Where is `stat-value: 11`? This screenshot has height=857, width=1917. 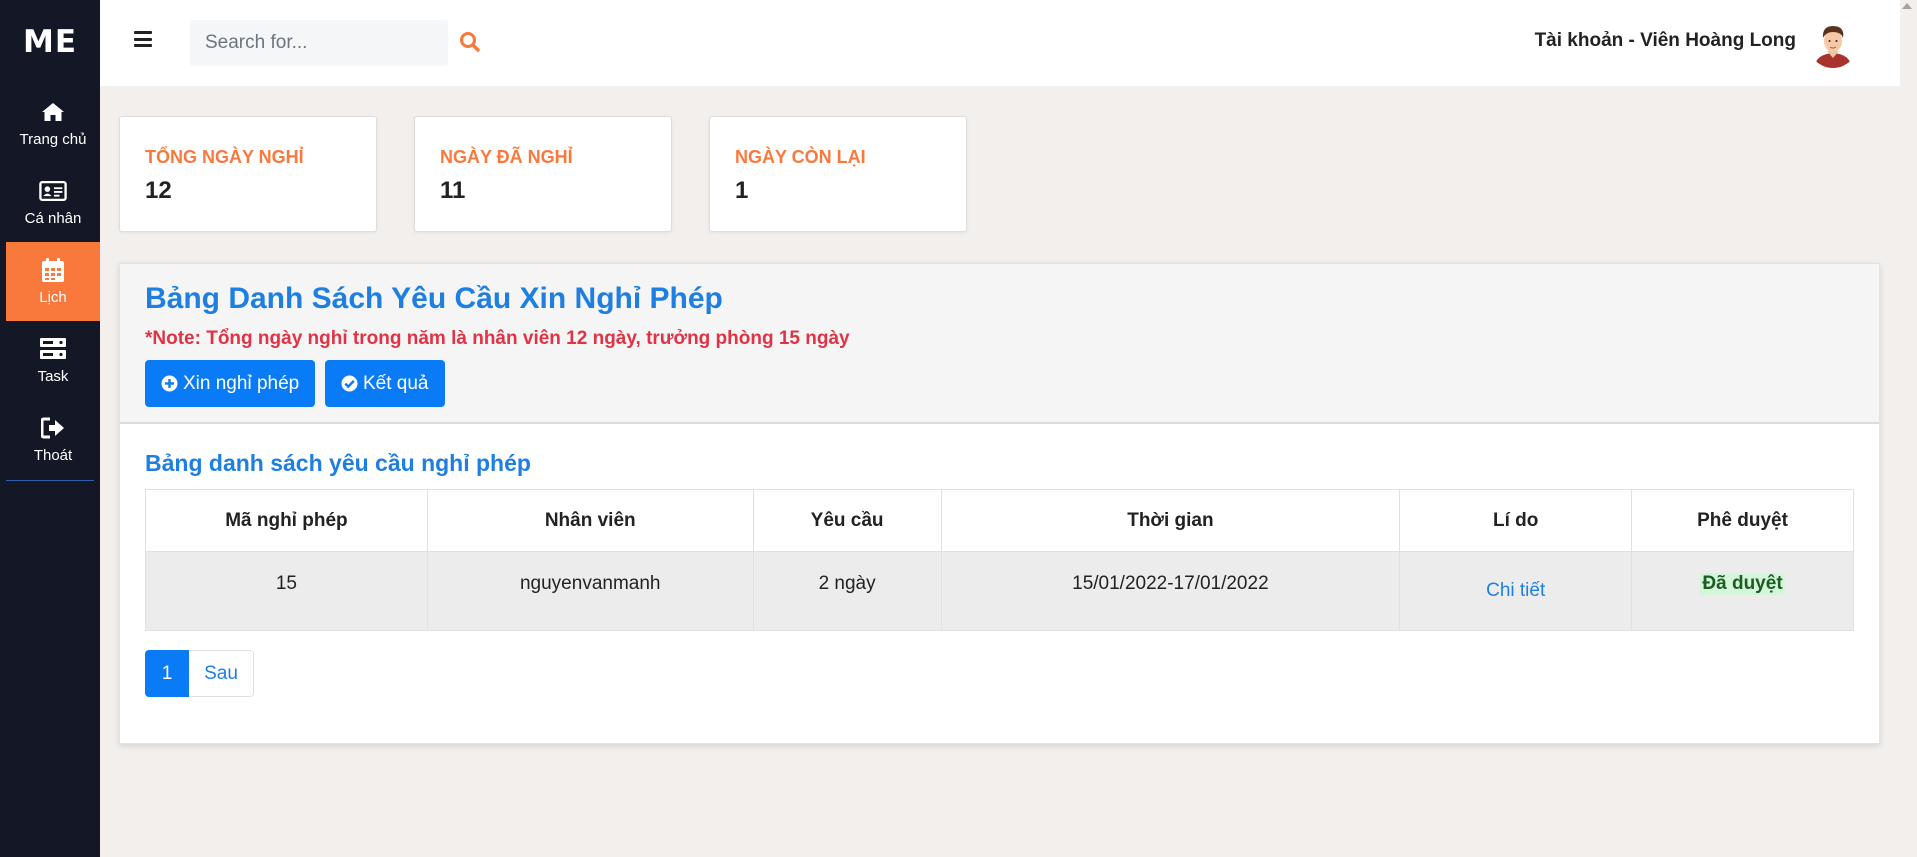 stat-value: 11 is located at coordinates (453, 190).